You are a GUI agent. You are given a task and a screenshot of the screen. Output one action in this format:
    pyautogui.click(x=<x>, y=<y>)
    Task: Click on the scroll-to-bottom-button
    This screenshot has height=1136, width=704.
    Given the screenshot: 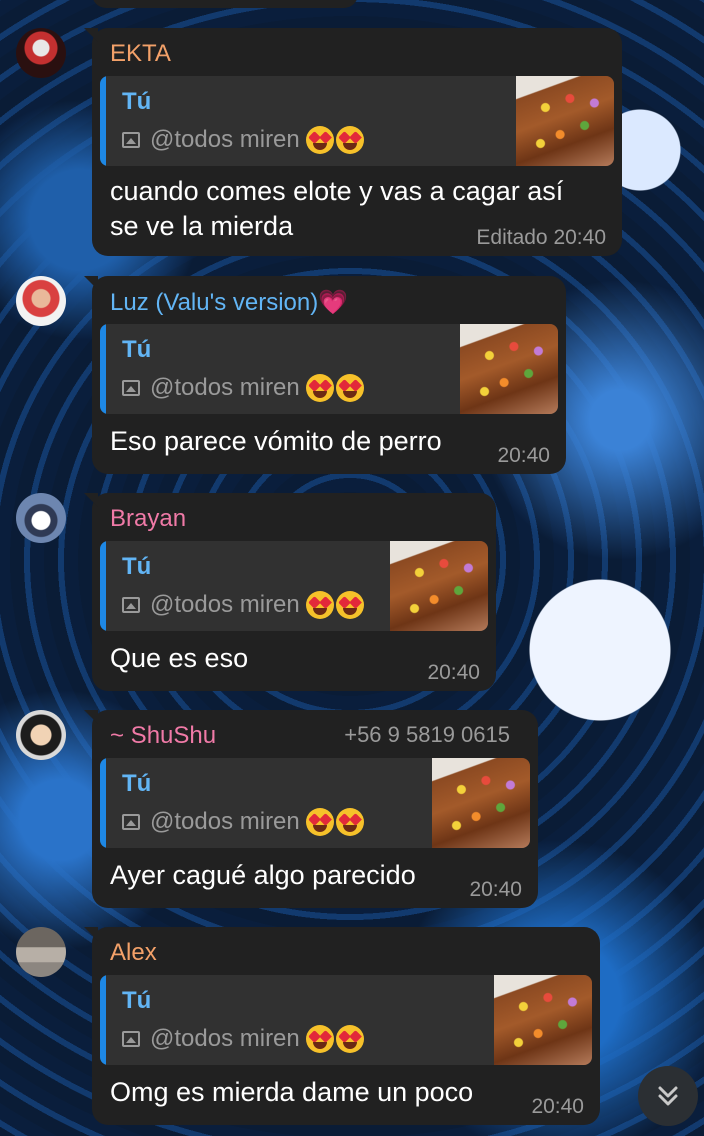 What is the action you would take?
    pyautogui.click(x=668, y=1096)
    